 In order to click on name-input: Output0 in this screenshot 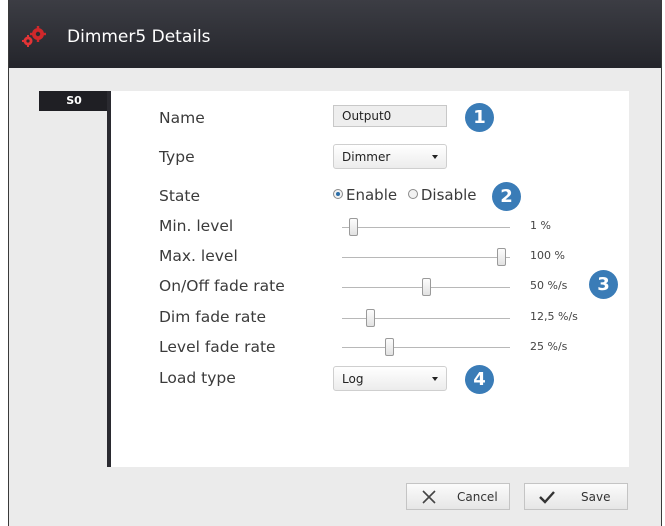, I will do `click(390, 116)`.